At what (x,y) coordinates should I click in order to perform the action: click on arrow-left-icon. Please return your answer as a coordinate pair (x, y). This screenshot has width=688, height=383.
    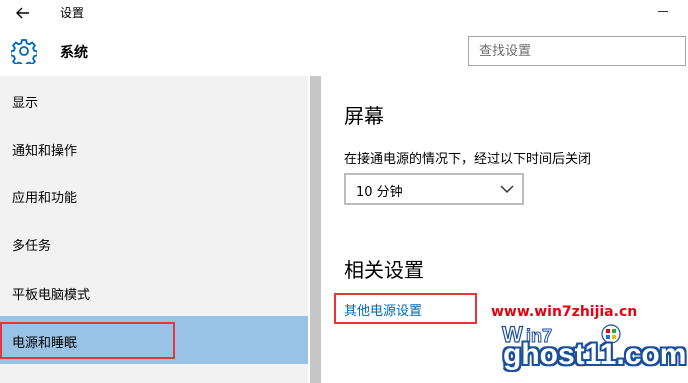
    Looking at the image, I should click on (22, 13).